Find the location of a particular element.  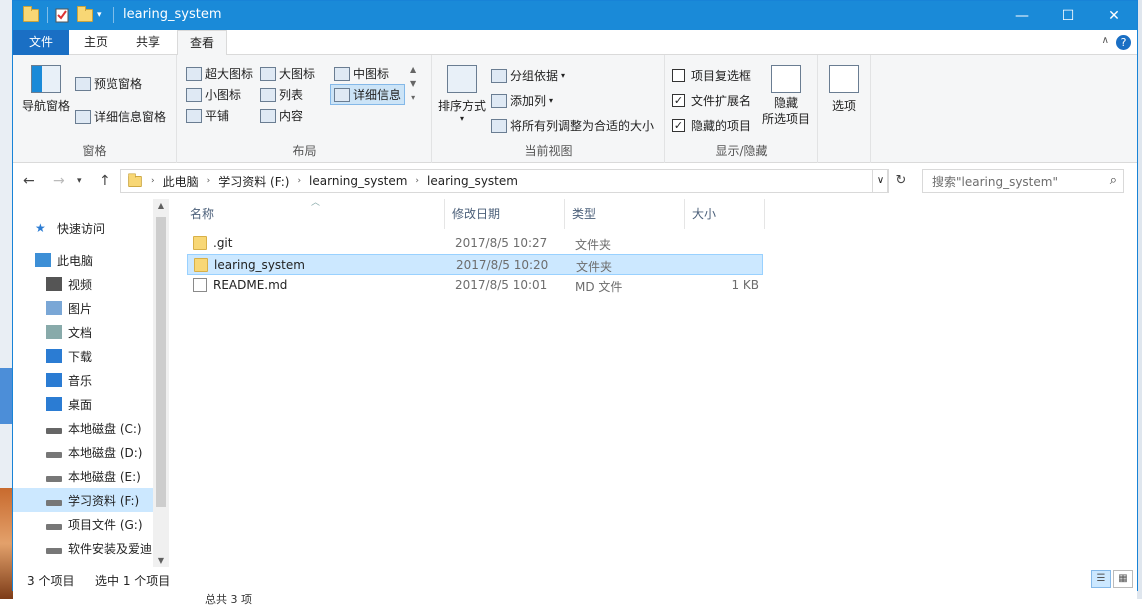

hidden-items-toggle: ✓ 隐藏的项目 is located at coordinates (711, 125).